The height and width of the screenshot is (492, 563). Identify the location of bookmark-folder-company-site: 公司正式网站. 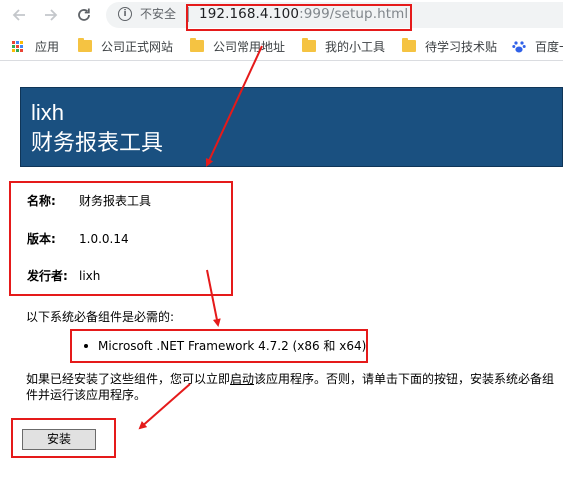
(125, 46).